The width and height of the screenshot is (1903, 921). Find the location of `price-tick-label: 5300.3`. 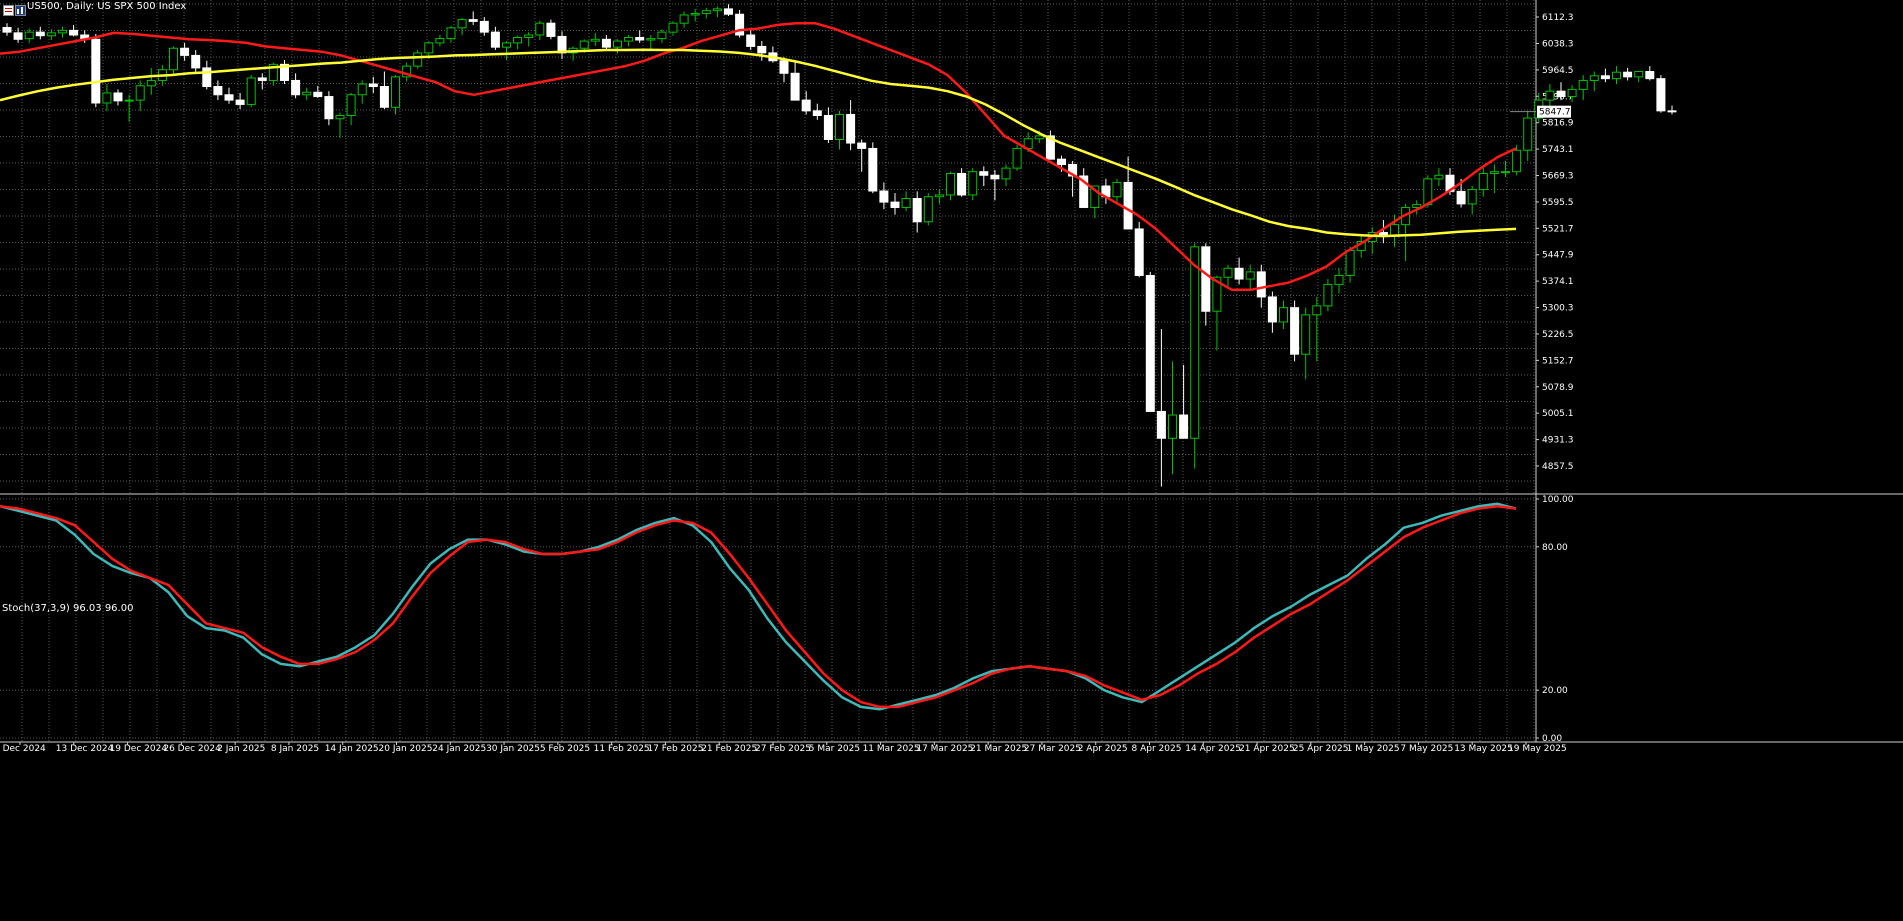

price-tick-label: 5300.3 is located at coordinates (1558, 309).